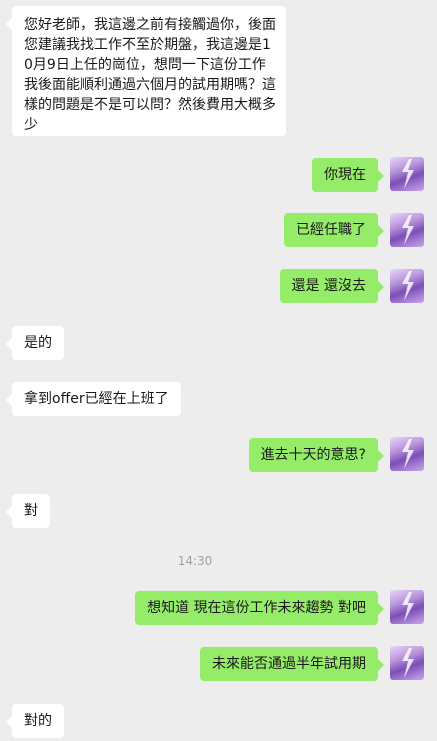  I want to click on message-text: 還是 還沒去, so click(328, 286).